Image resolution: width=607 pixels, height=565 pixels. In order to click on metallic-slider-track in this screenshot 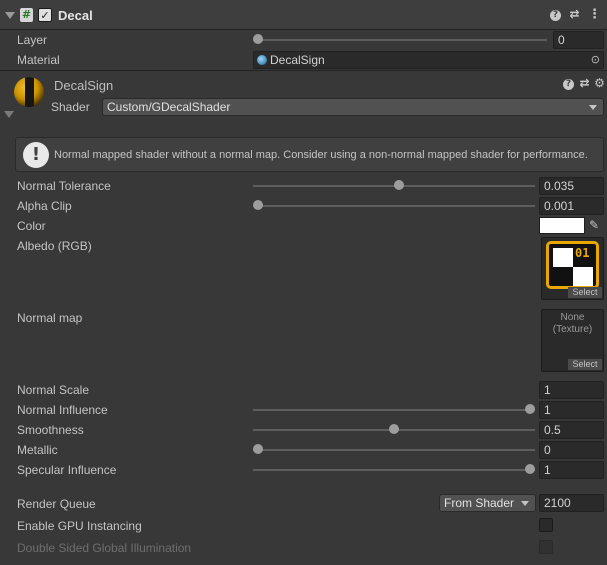, I will do `click(394, 450)`.